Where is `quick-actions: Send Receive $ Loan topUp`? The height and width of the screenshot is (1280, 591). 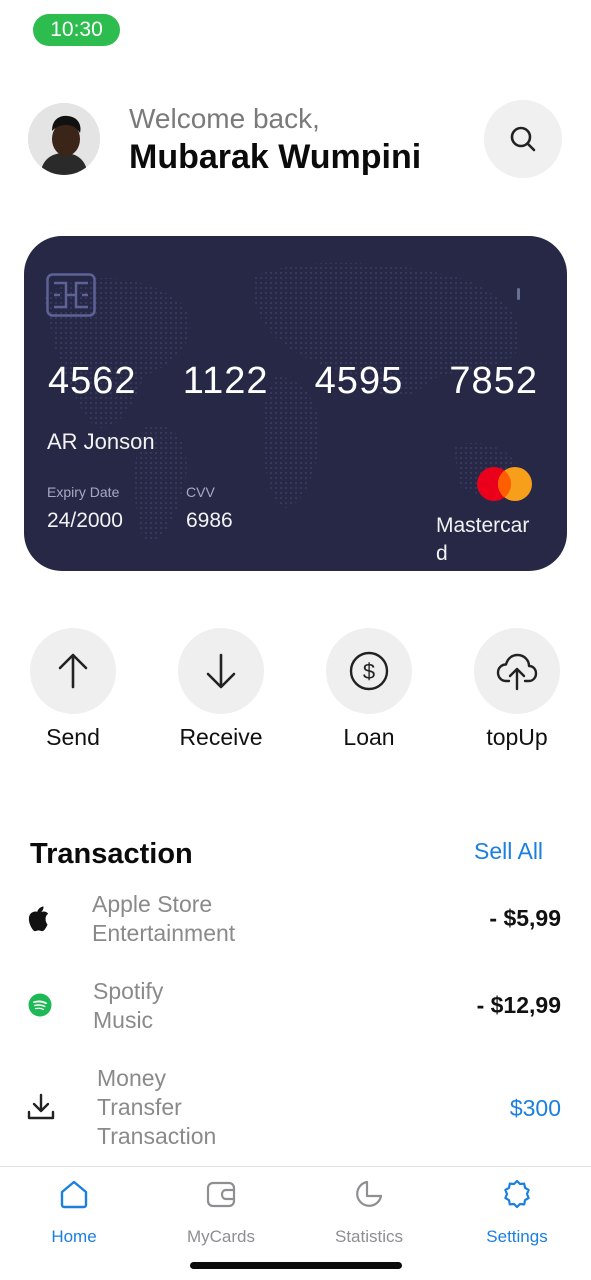 quick-actions: Send Receive $ Loan topUp is located at coordinates (295, 693).